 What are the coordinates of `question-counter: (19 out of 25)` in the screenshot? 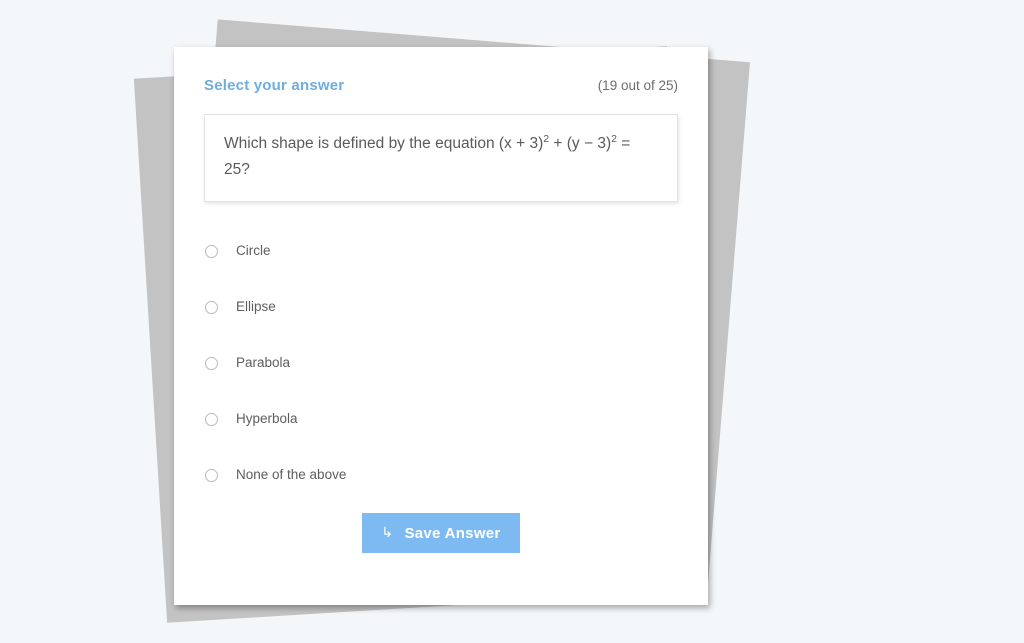 It's located at (637, 85).